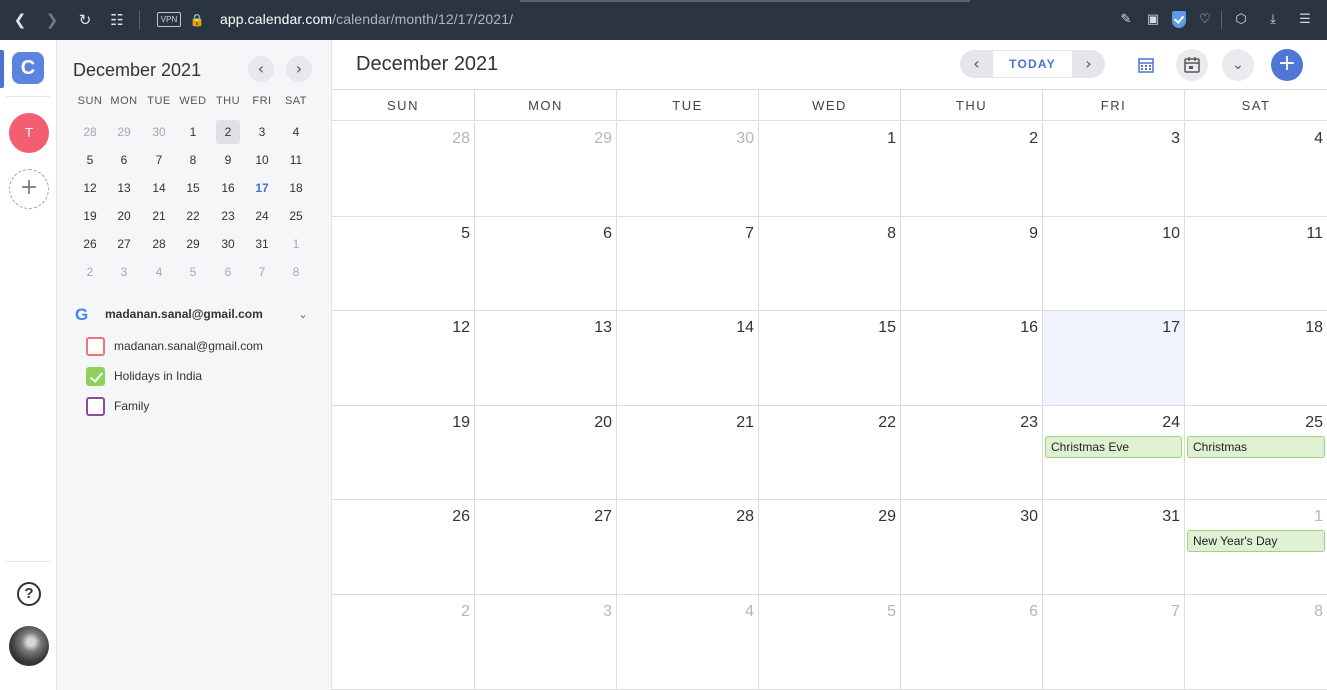 This screenshot has width=1327, height=690. I want to click on mini-prev-month-button: ‹, so click(261, 69).